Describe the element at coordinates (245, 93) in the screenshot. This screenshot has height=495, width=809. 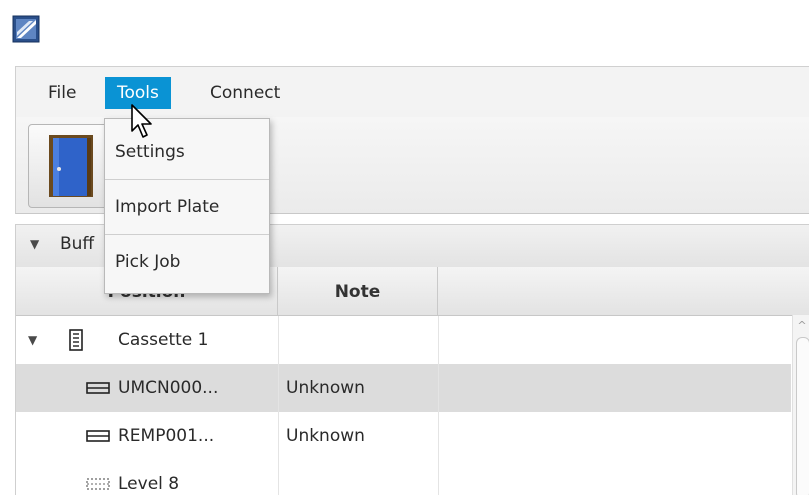
I see `menu-connect: Connect` at that location.